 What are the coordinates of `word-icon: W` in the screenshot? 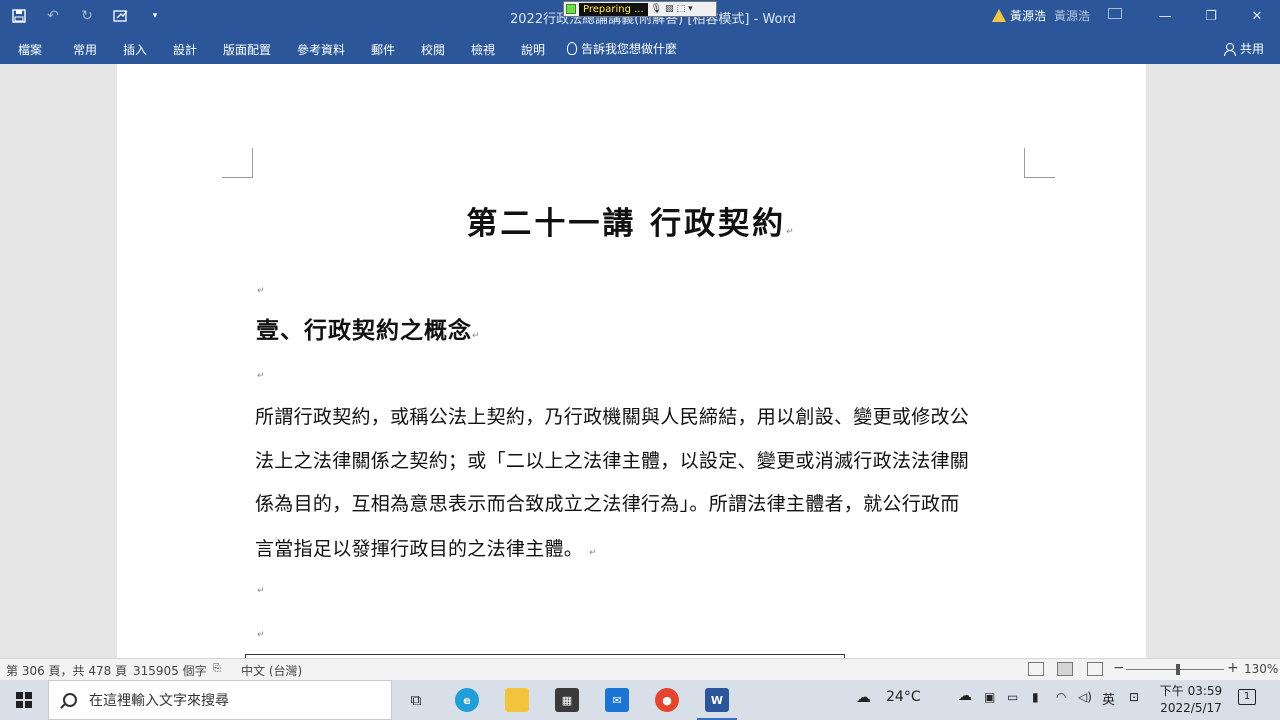 It's located at (717, 700).